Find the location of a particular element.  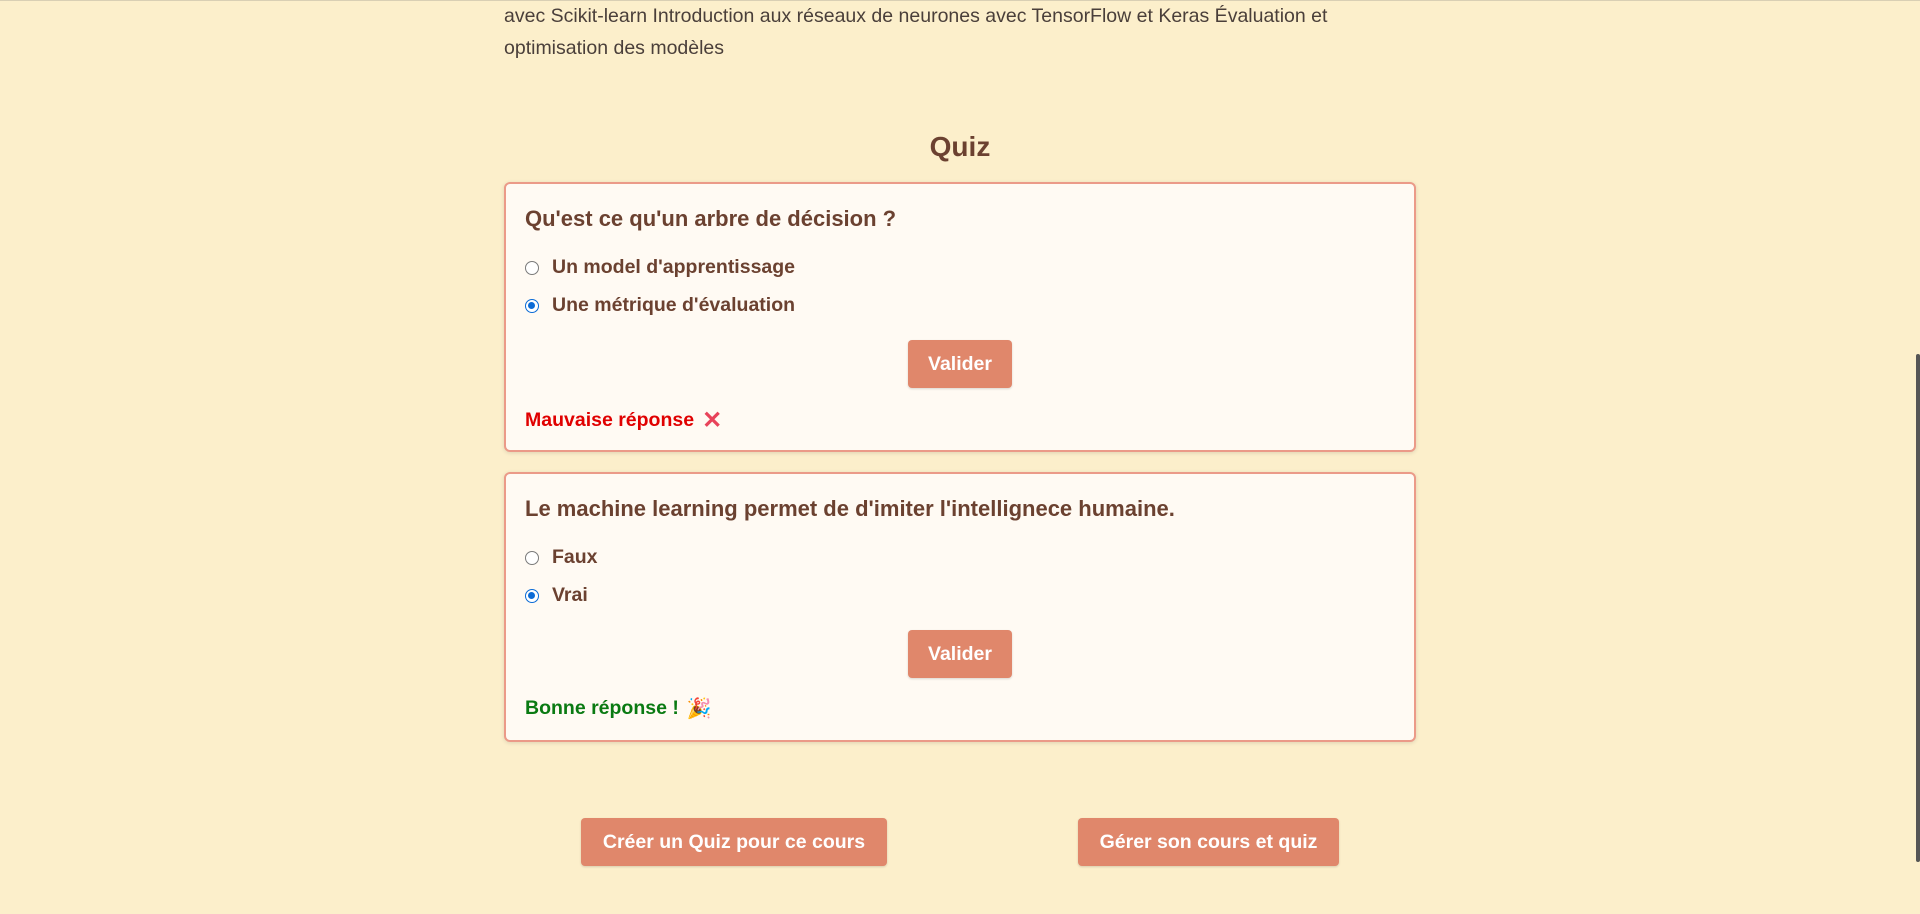

option-label: Un model d'apprentissage is located at coordinates (674, 267).